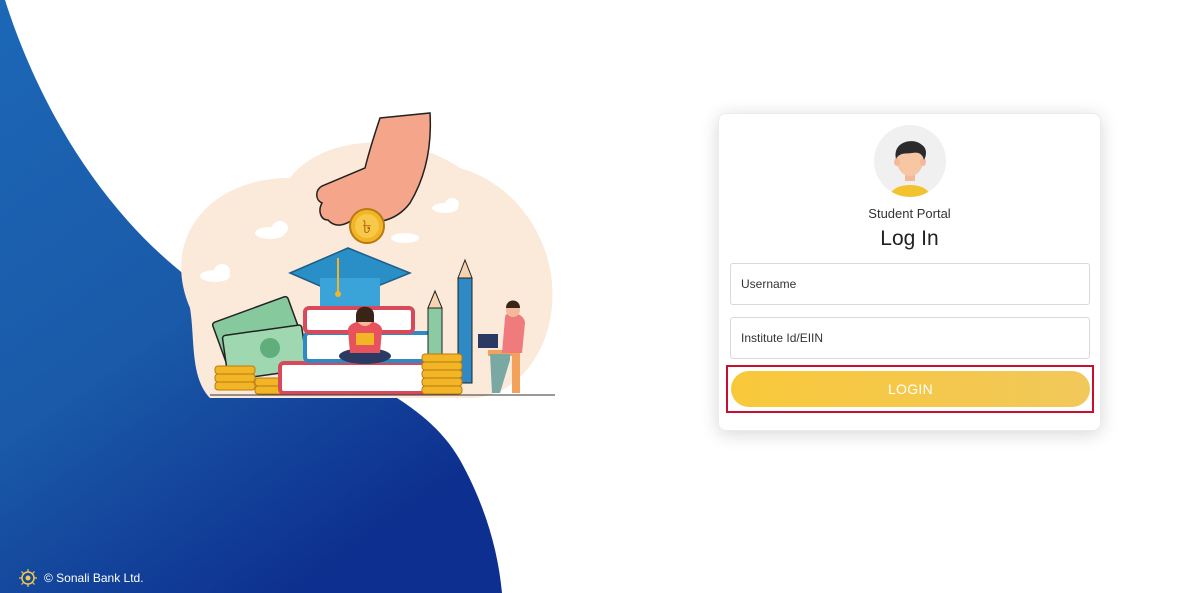 This screenshot has width=1177, height=593. Describe the element at coordinates (909, 238) in the screenshot. I see `login-title: Log In` at that location.